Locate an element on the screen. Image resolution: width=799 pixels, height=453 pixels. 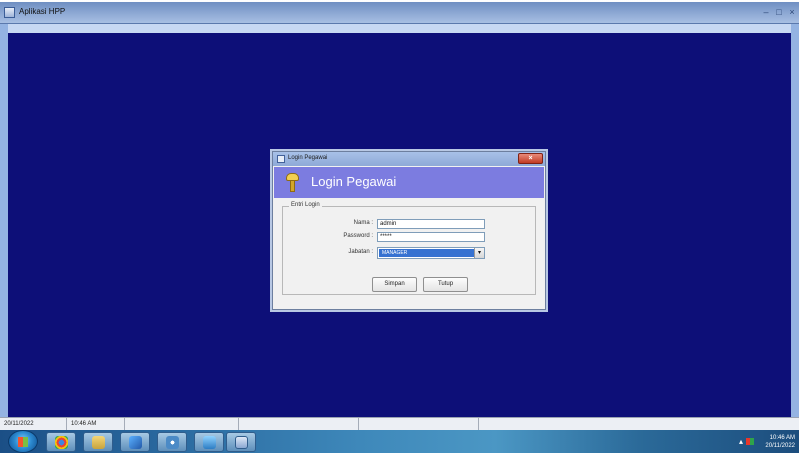
application-icon is located at coordinates (209, 442).